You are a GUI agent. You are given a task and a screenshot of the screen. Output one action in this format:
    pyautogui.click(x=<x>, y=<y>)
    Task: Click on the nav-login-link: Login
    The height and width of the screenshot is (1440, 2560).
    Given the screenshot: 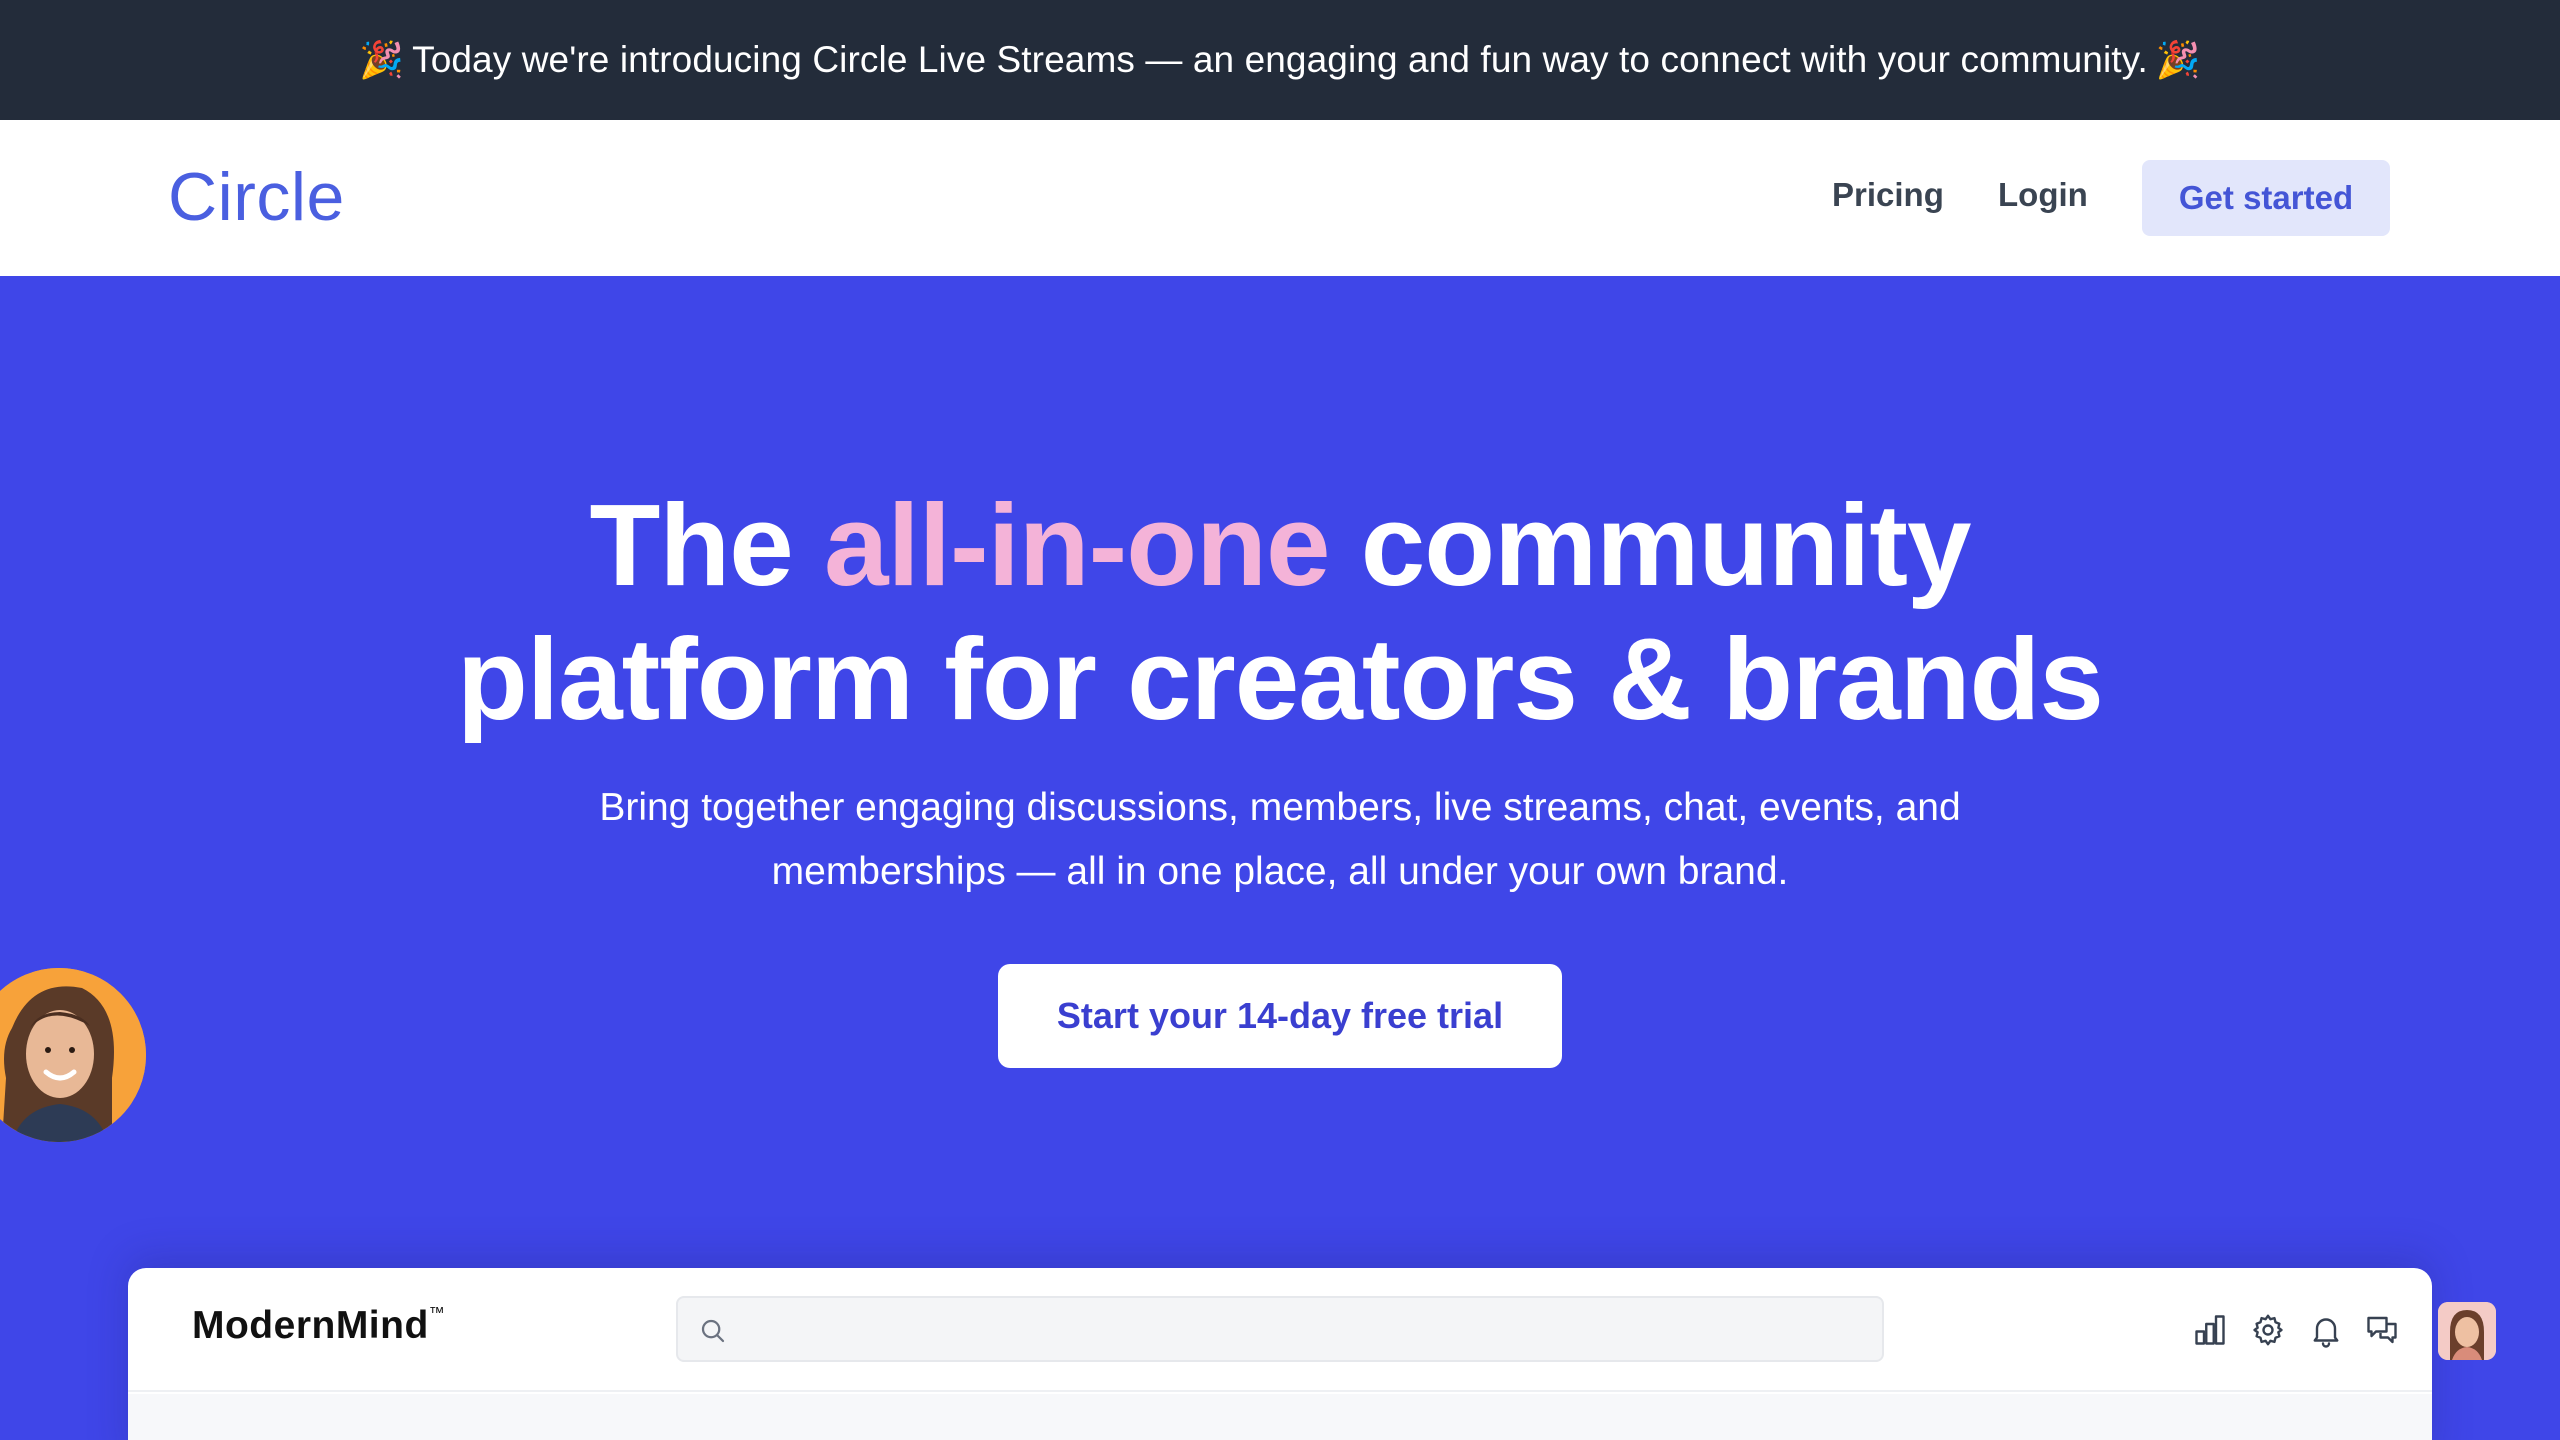 What is the action you would take?
    pyautogui.click(x=2043, y=195)
    